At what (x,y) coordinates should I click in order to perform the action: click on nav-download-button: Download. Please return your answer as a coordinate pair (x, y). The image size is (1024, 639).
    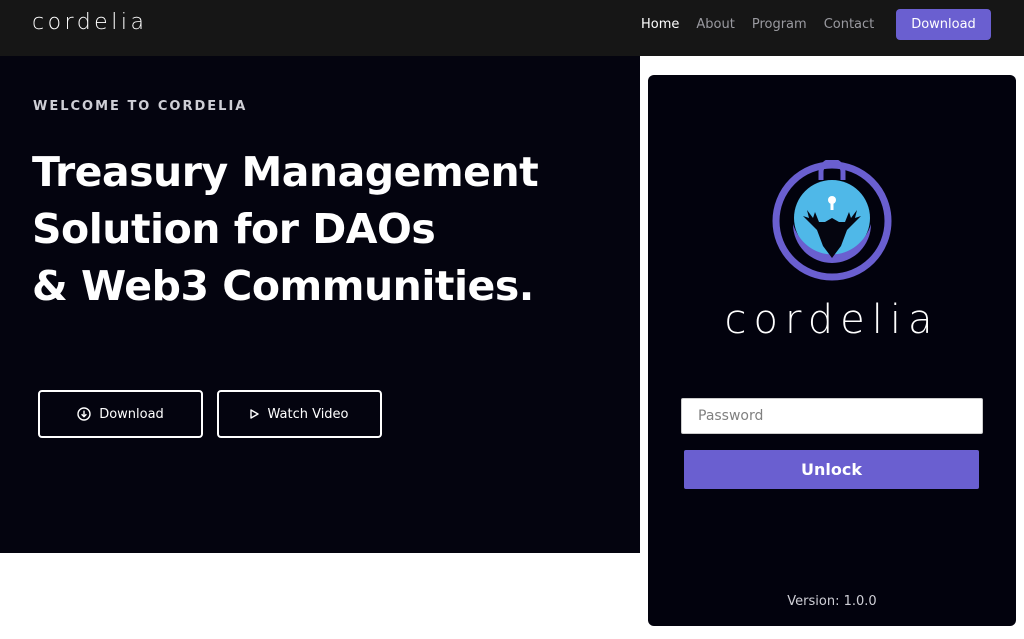
    Looking at the image, I should click on (943, 24).